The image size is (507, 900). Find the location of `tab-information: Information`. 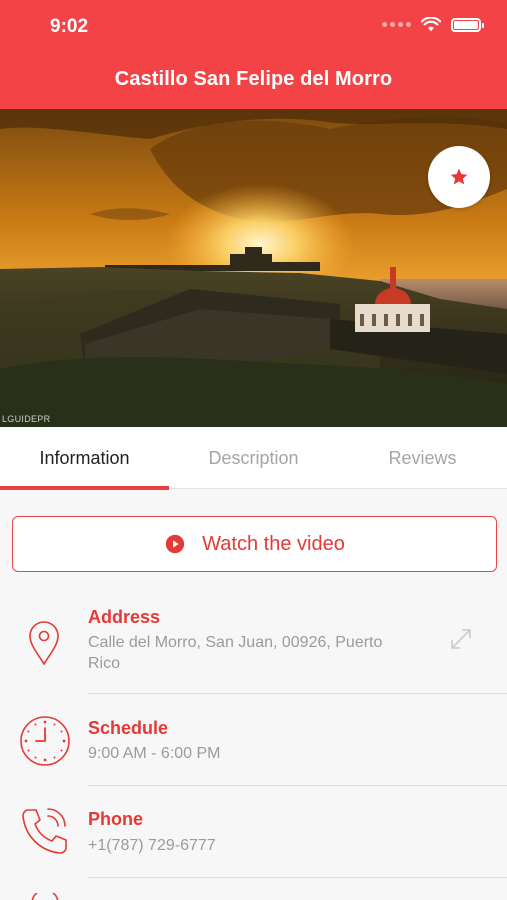

tab-information: Information is located at coordinates (84, 458).